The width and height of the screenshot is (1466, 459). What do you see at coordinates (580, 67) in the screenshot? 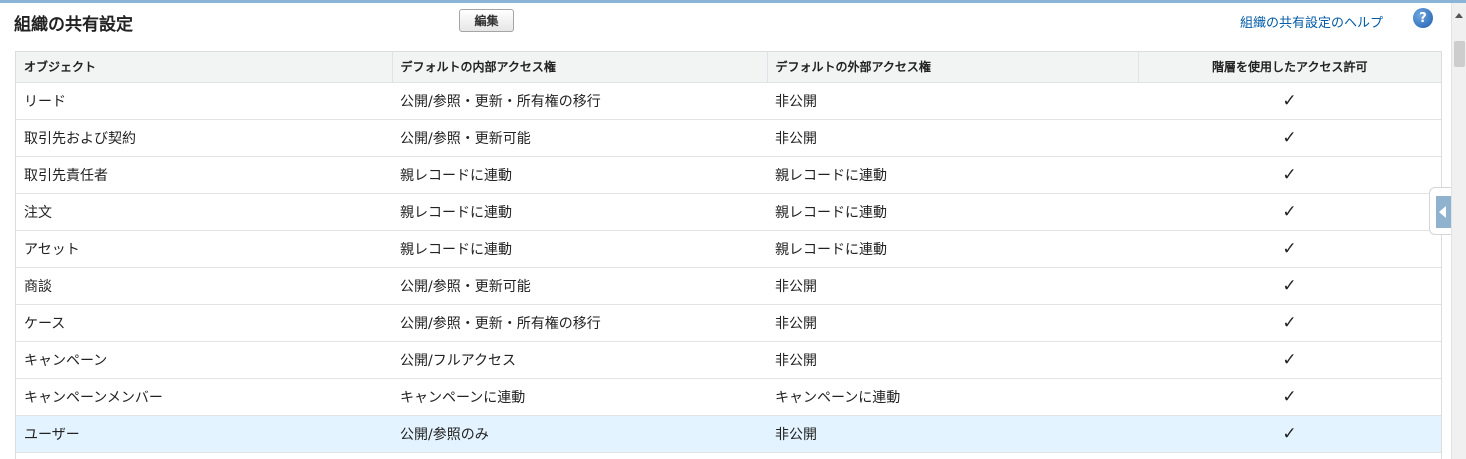
I see `column-header-internal-access: デフォルトの内部アクセス権` at bounding box center [580, 67].